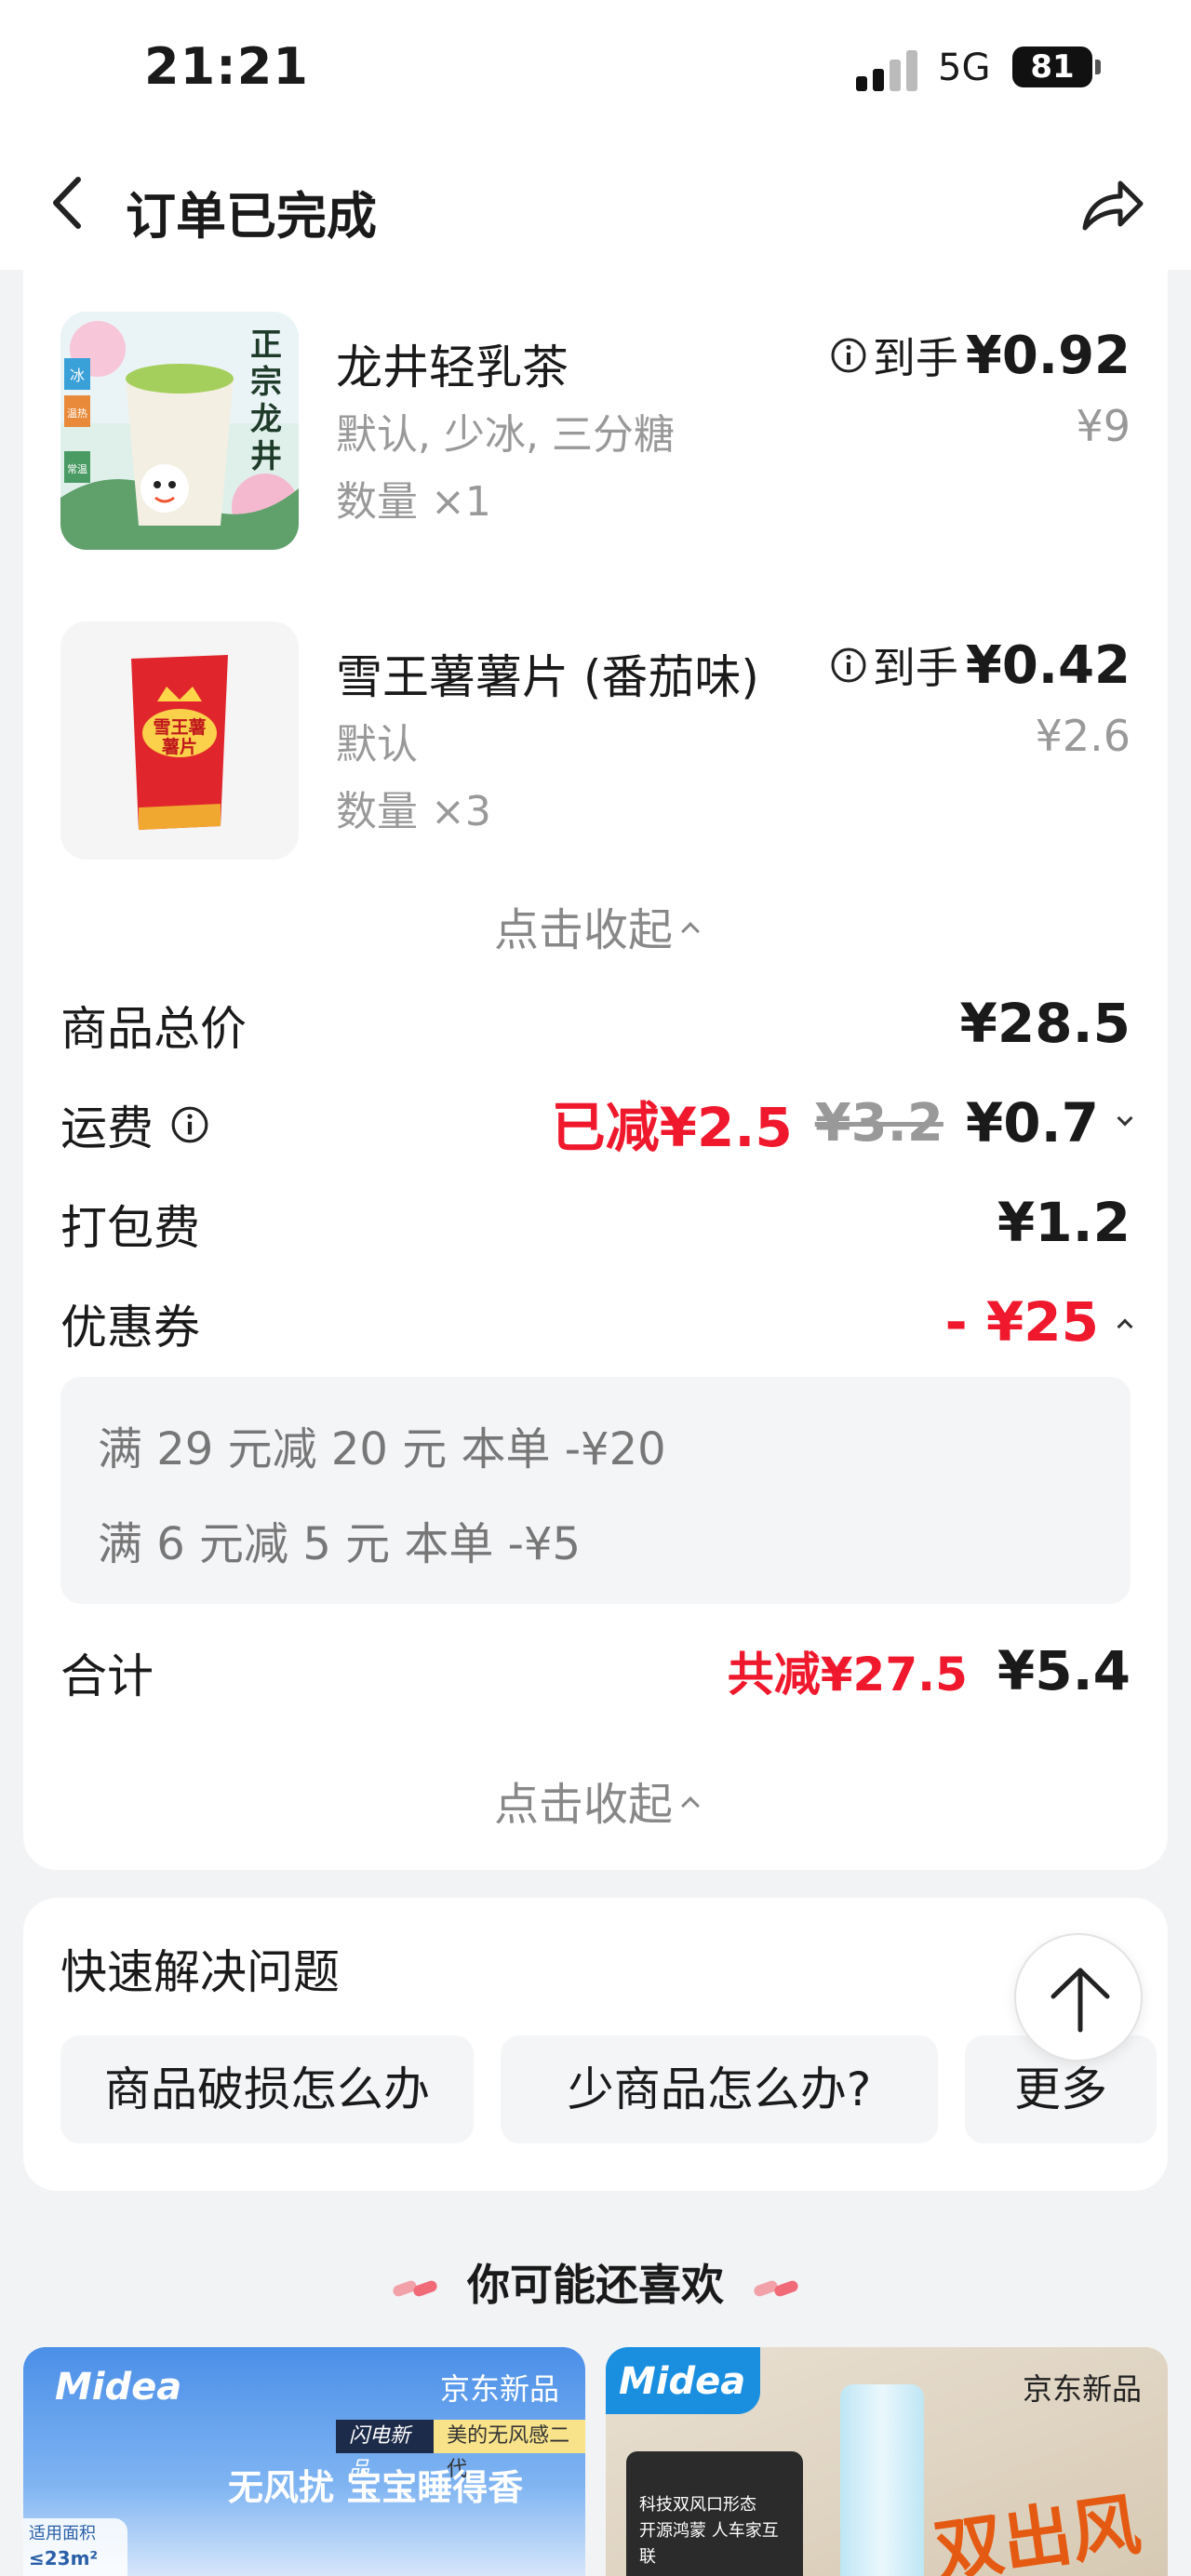 The height and width of the screenshot is (2576, 1191). I want to click on status-bar: 21:21 5G 81, so click(595, 70).